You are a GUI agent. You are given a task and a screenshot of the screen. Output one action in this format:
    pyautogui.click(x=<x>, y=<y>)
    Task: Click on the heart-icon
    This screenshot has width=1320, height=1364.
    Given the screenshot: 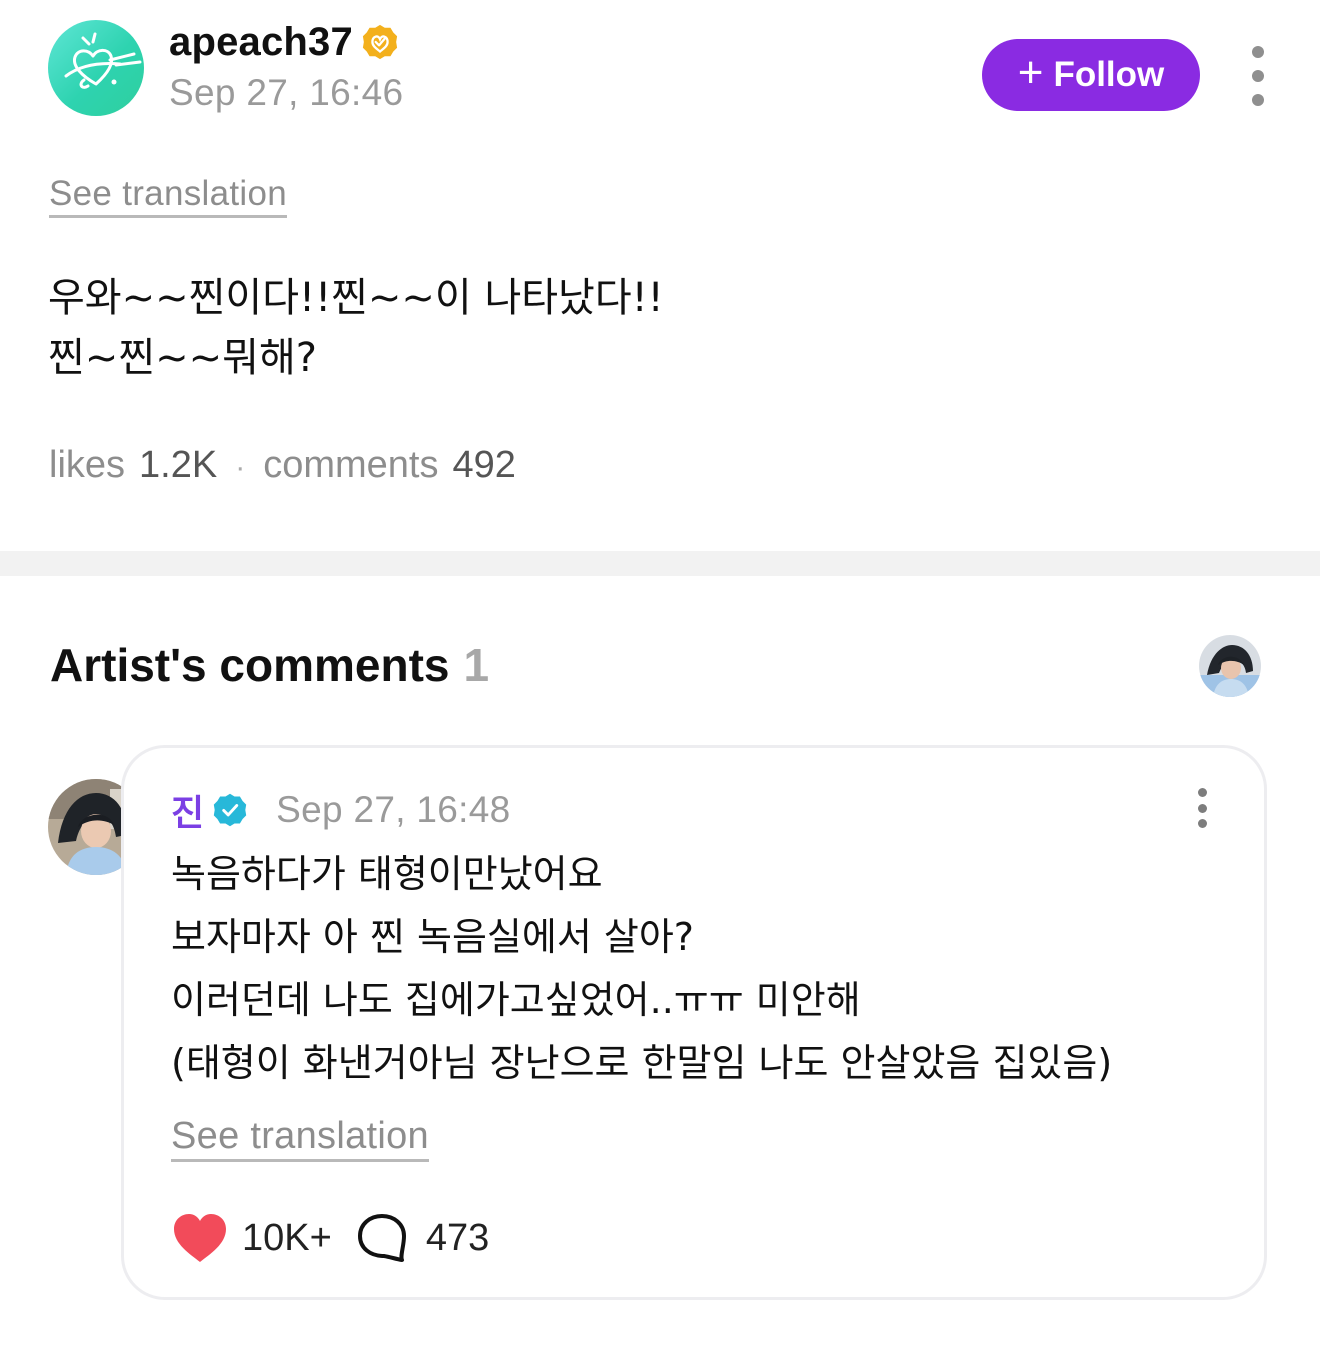 What is the action you would take?
    pyautogui.click(x=200, y=1238)
    